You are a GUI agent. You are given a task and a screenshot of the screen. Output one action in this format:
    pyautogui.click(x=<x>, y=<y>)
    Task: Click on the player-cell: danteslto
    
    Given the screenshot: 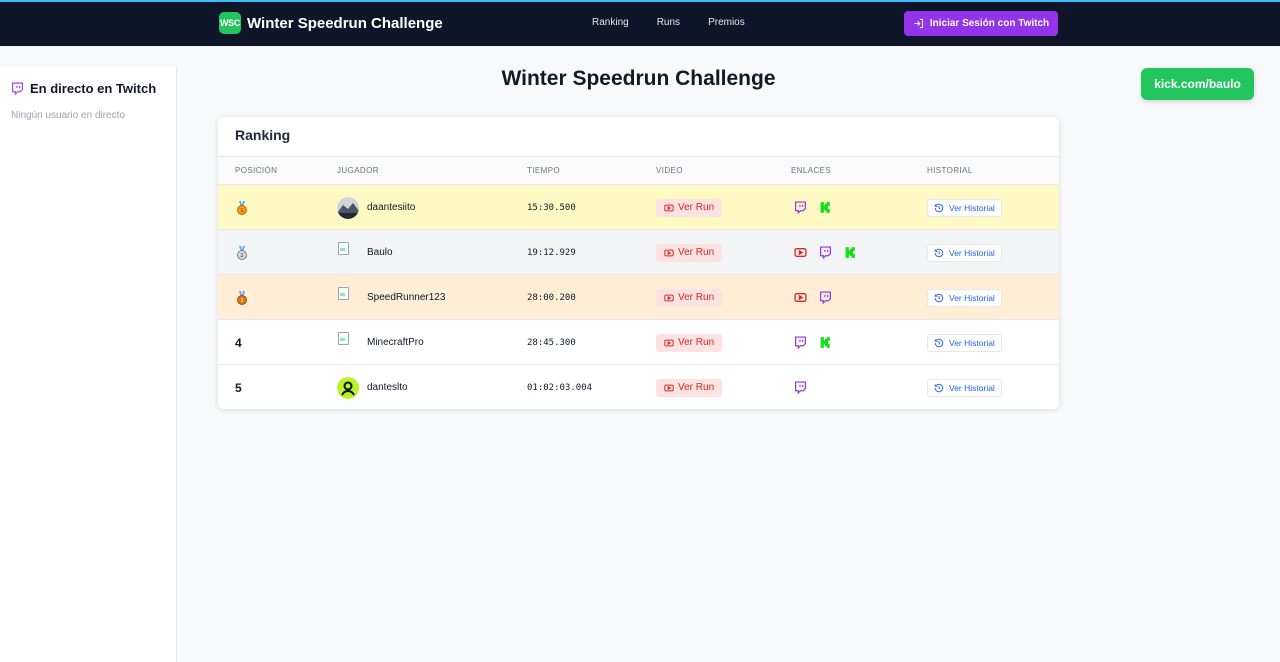 What is the action you would take?
    pyautogui.click(x=372, y=387)
    